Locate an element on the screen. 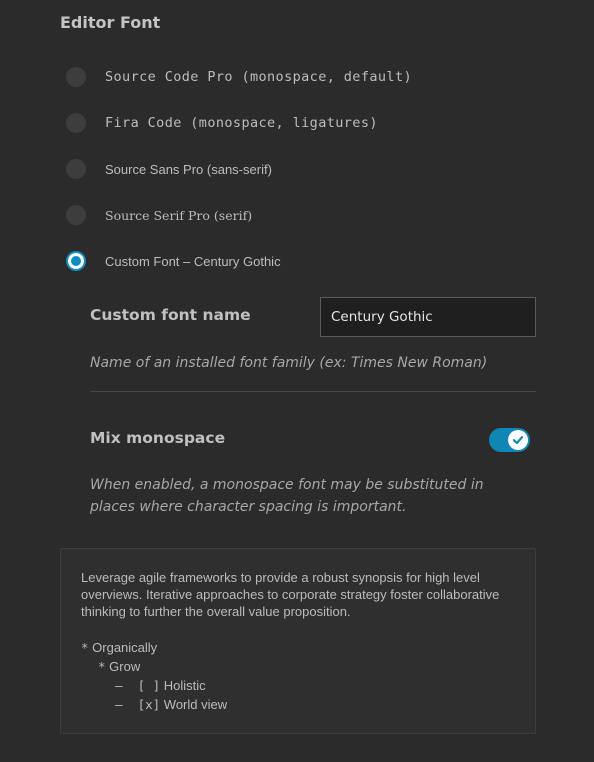  toggle-knob is located at coordinates (518, 440).